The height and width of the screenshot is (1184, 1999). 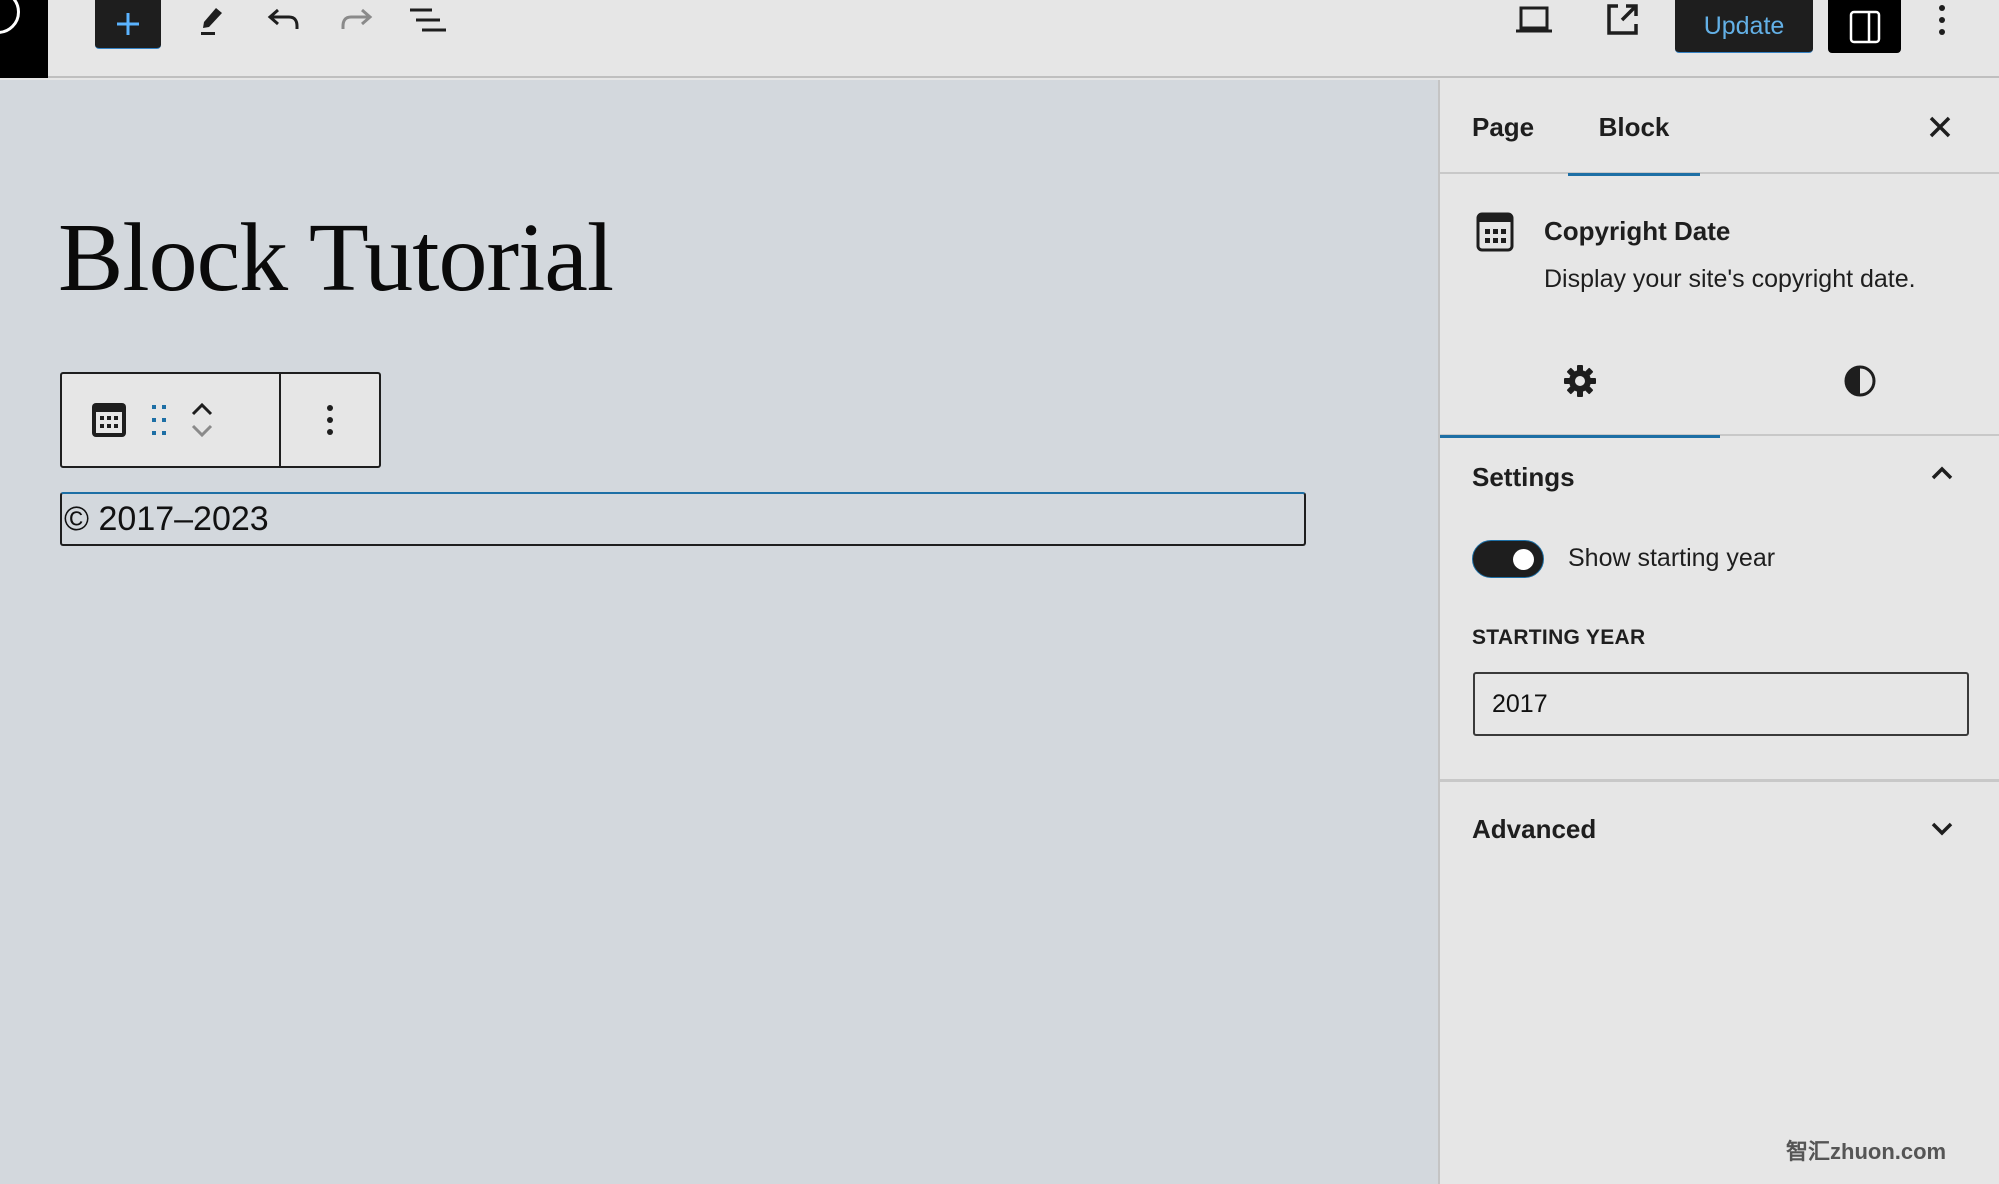 What do you see at coordinates (336, 258) in the screenshot?
I see `post-title: Block Tutorial` at bounding box center [336, 258].